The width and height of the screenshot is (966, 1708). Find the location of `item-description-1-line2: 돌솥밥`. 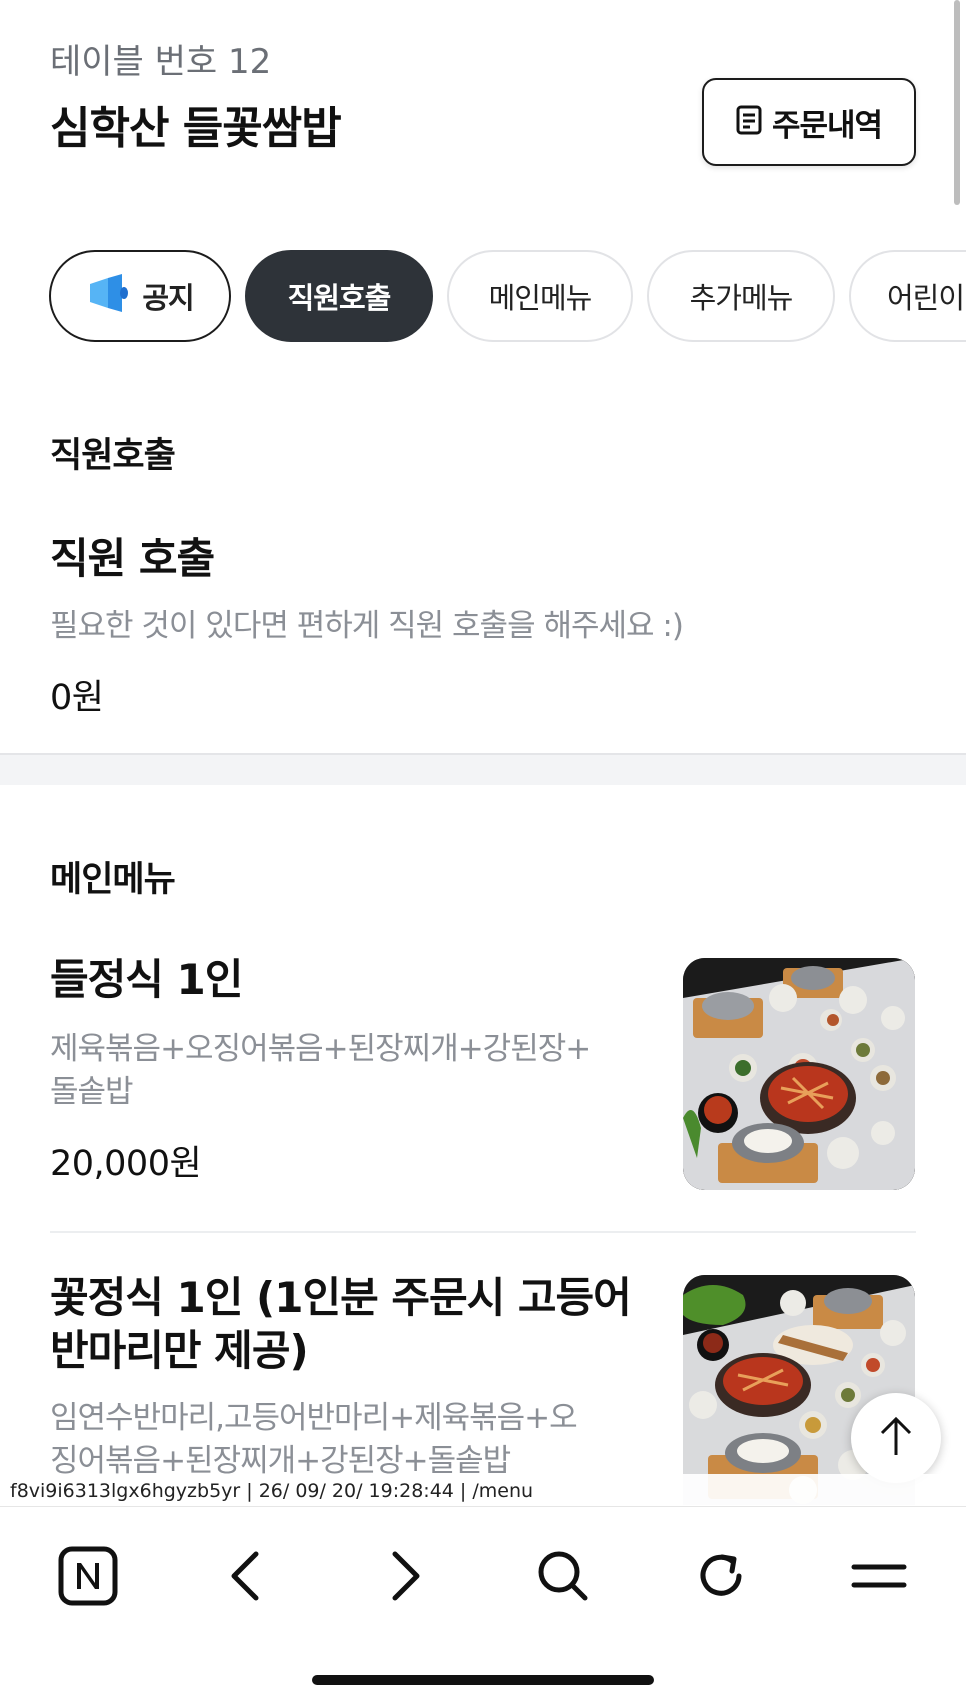

item-description-1-line2: 돌솥밥 is located at coordinates (92, 1092).